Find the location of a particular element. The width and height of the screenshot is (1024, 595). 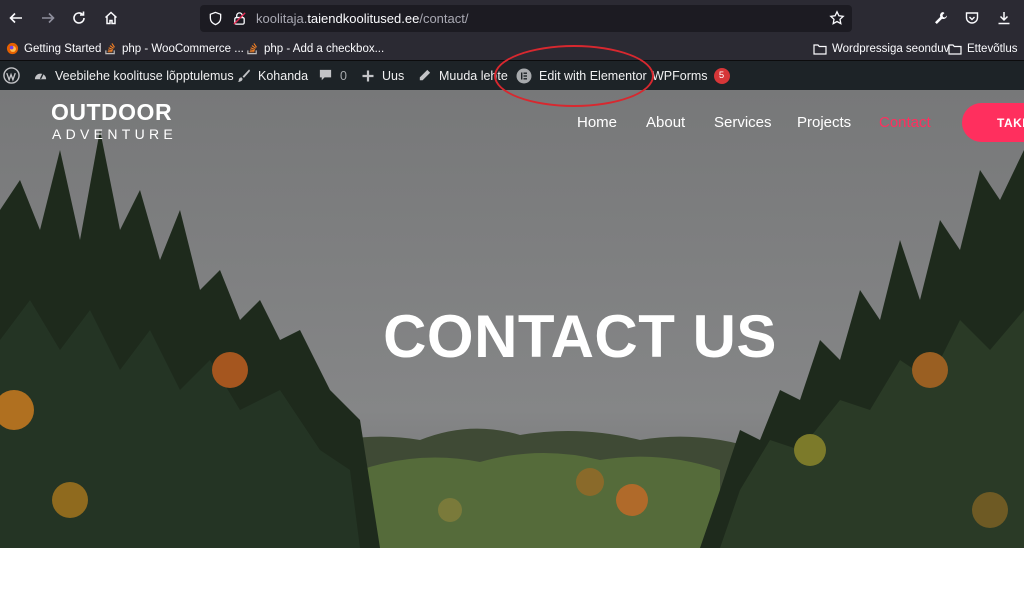

lock-icon is located at coordinates (239, 21).